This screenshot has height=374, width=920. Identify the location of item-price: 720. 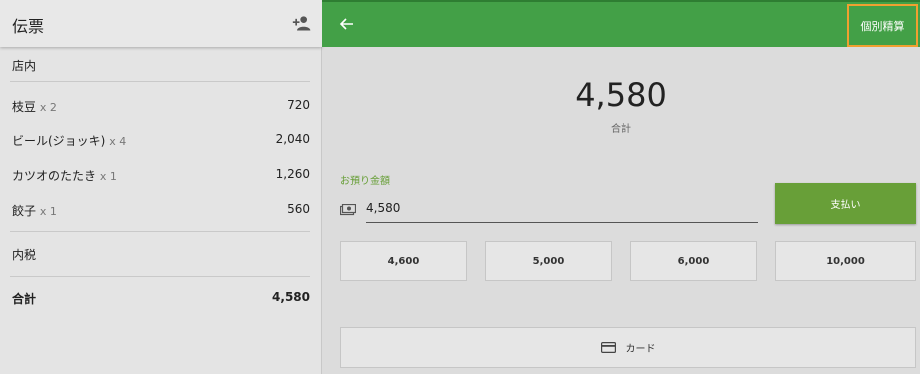
(298, 105).